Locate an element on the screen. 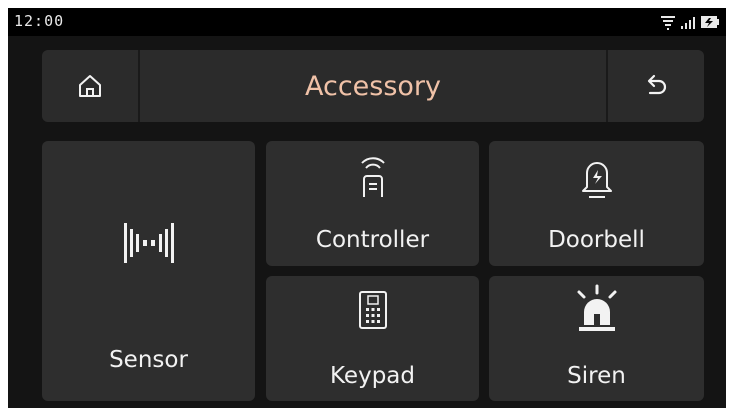  signal-icon is located at coordinates (688, 23).